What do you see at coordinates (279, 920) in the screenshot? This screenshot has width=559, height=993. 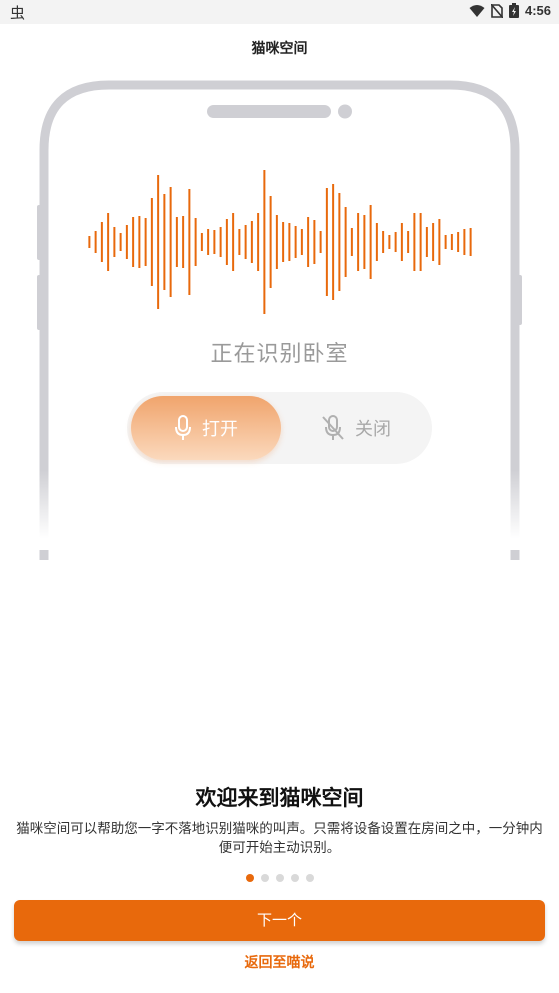 I see `next-button: 下一个` at bounding box center [279, 920].